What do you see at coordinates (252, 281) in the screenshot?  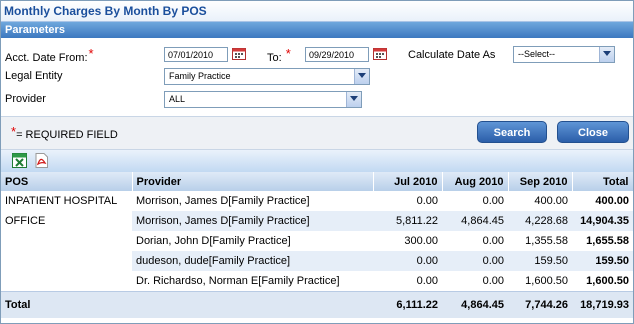 I see `provider-cell: Dr. Richardso, Norman E[Family Practice]` at bounding box center [252, 281].